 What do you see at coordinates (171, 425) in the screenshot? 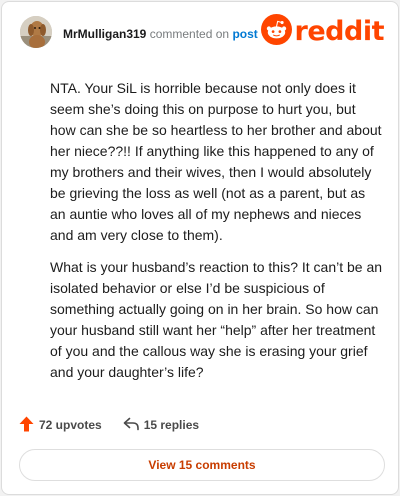
I see `replies-count: 15 replies` at bounding box center [171, 425].